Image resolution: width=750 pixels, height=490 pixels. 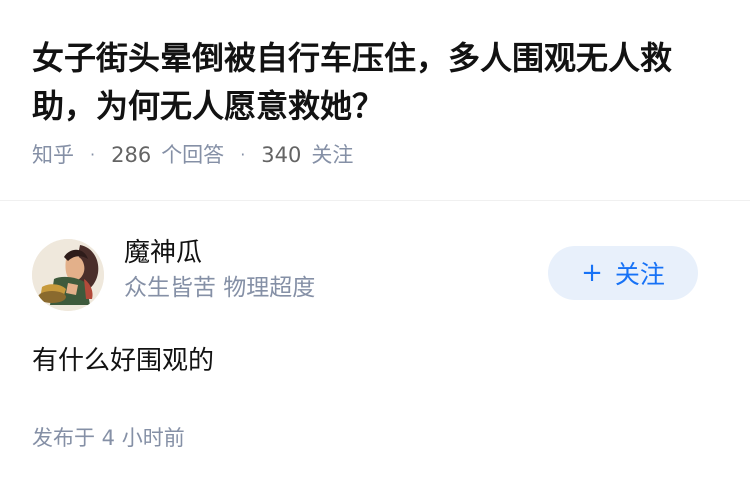 What do you see at coordinates (219, 253) in the screenshot?
I see `author-name: 魔神瓜` at bounding box center [219, 253].